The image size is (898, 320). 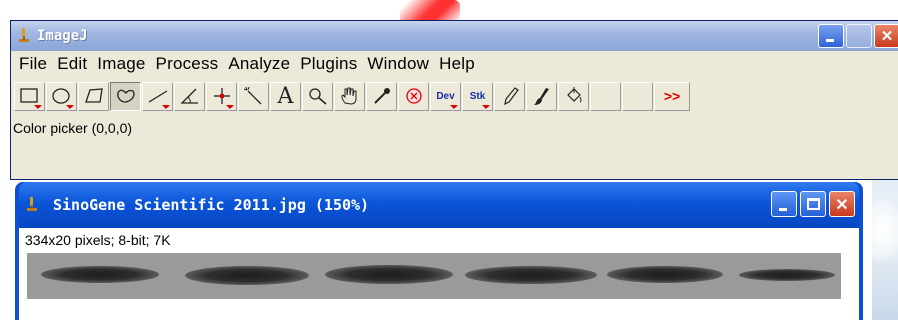 I want to click on menu-edit: Edit, so click(x=73, y=64).